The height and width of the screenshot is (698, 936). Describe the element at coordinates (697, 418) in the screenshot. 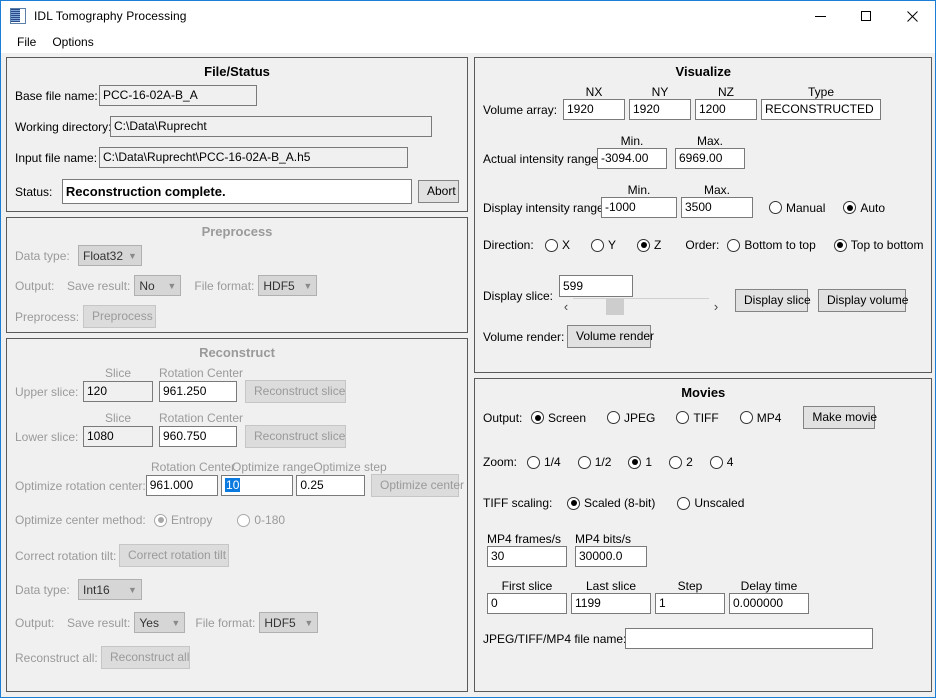

I see `output-radio-tiff: TIFF` at that location.